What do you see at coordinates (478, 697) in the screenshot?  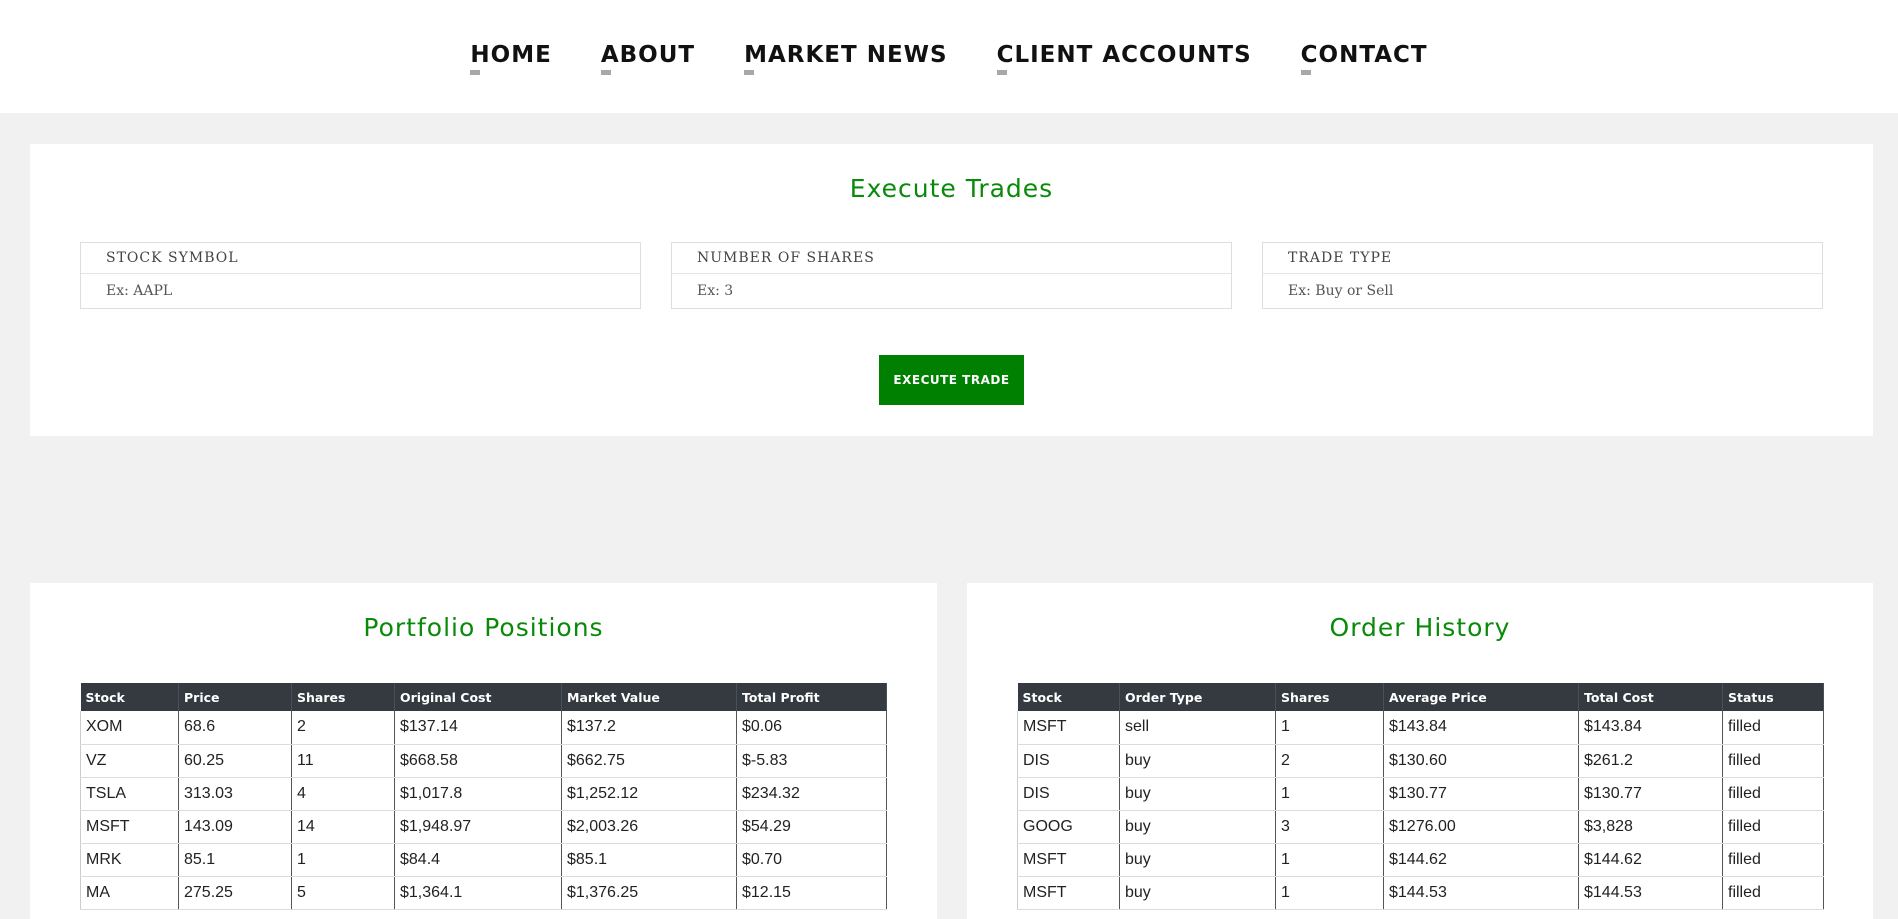 I see `column-header: Original Cost` at bounding box center [478, 697].